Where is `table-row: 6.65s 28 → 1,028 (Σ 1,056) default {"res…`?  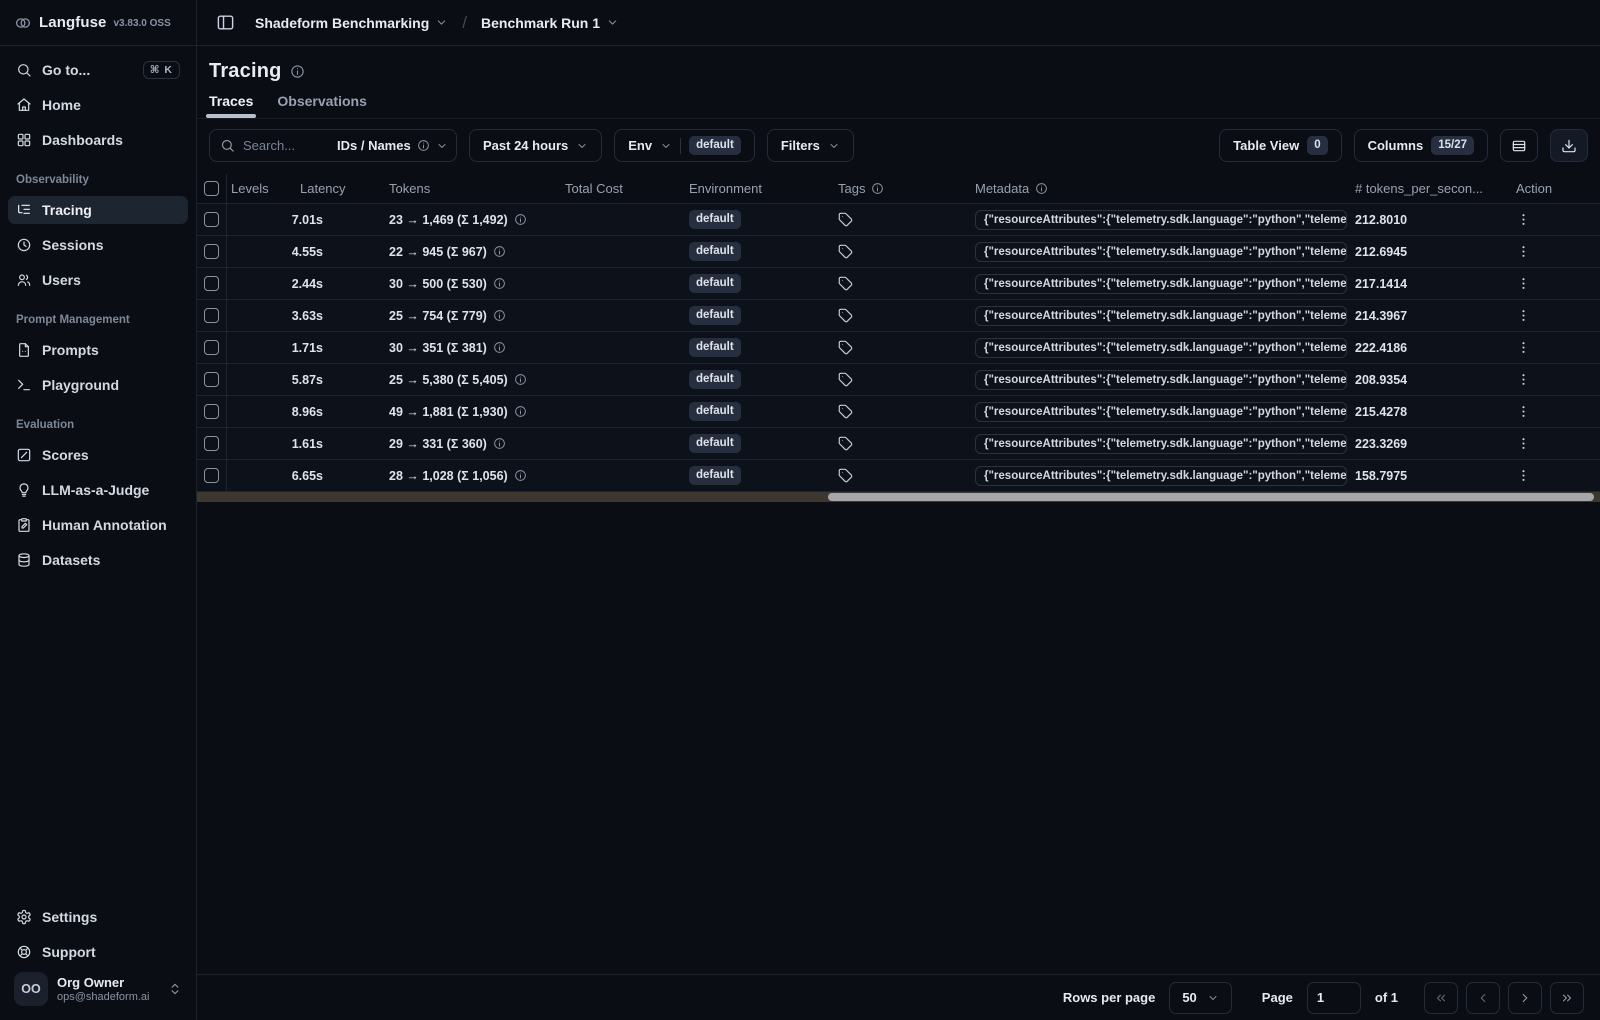
table-row: 6.65s 28 → 1,028 (Σ 1,056) default {"res… is located at coordinates (898, 476).